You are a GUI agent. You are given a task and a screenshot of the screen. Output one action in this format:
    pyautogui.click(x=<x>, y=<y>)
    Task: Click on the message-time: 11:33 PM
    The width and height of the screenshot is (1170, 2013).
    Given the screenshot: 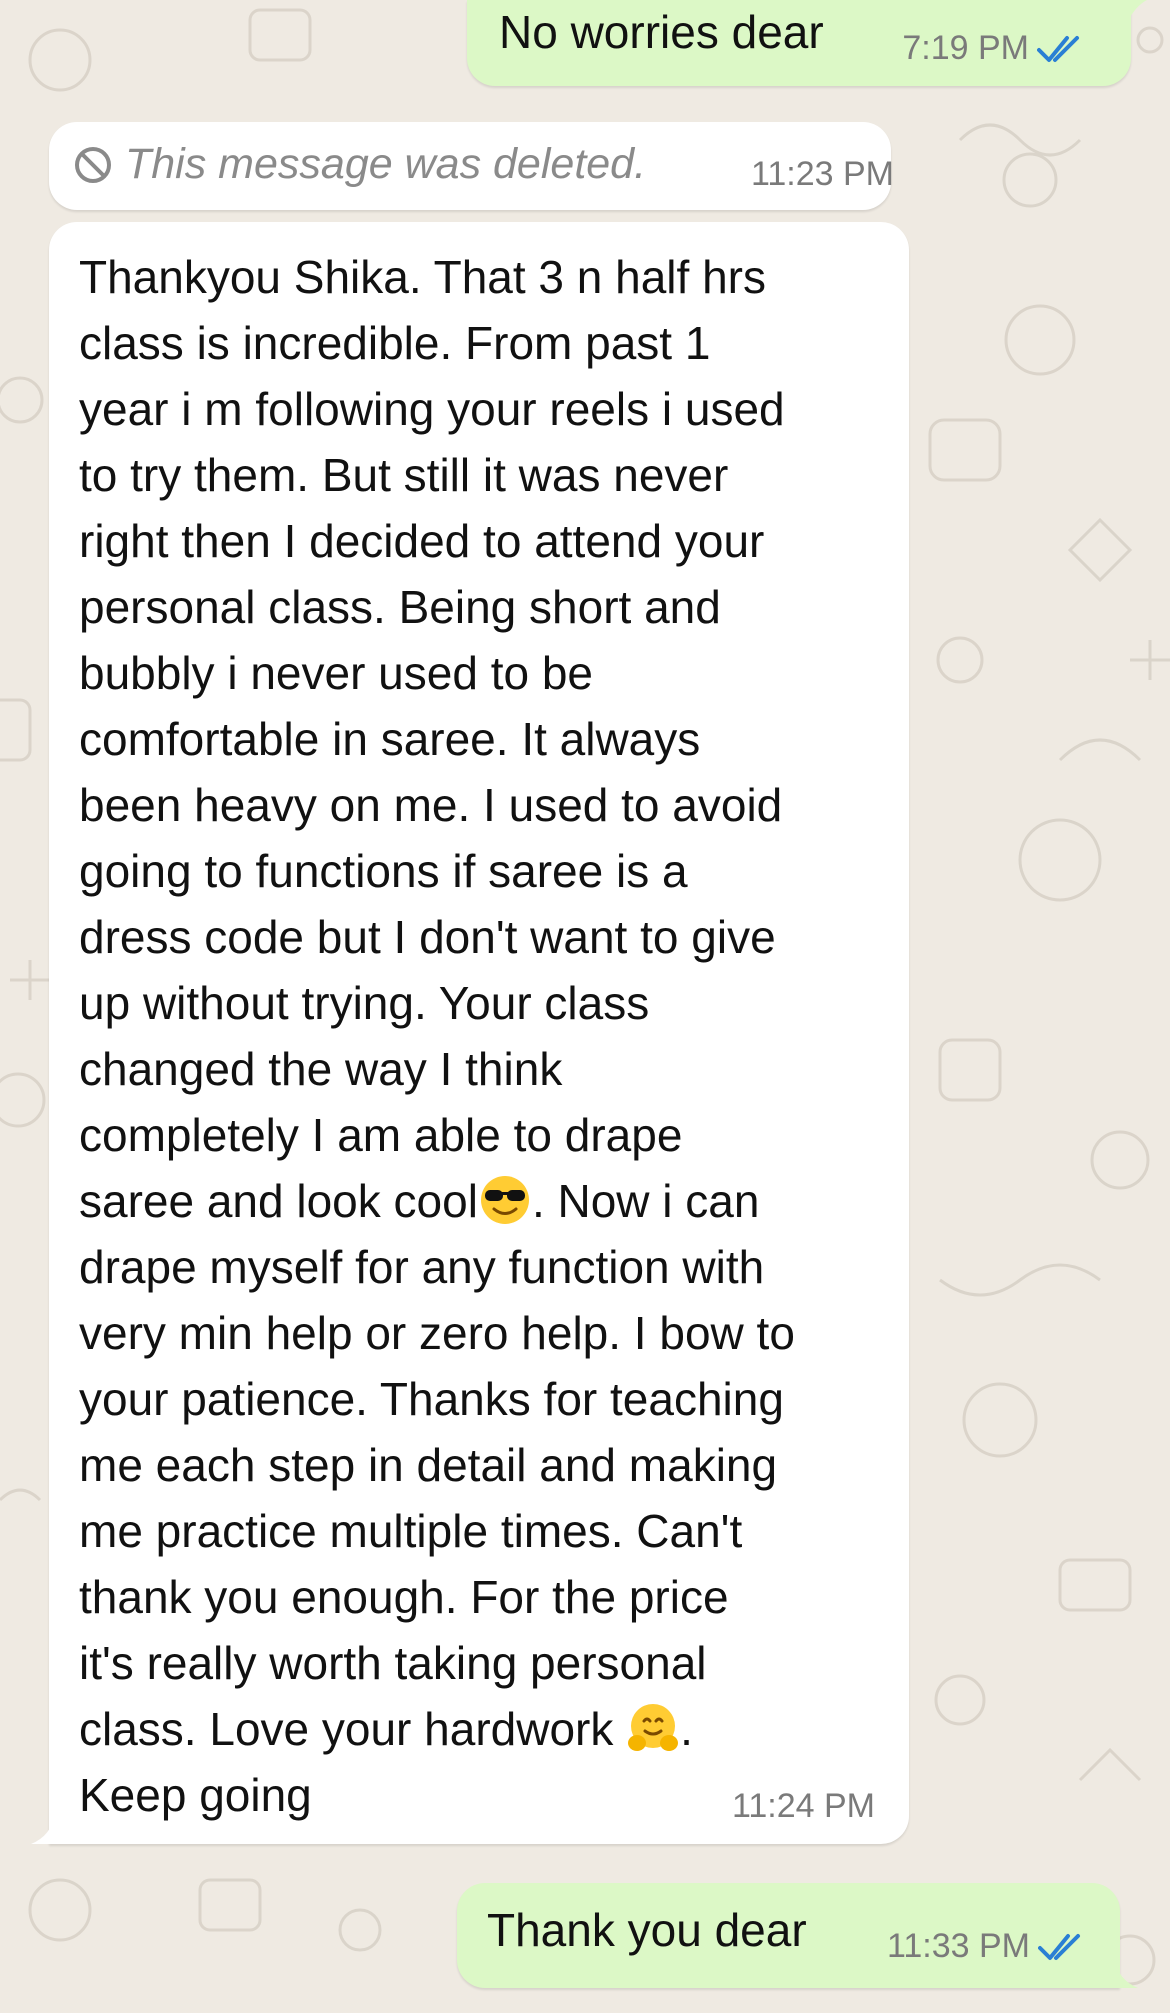 What is the action you would take?
    pyautogui.click(x=958, y=1946)
    